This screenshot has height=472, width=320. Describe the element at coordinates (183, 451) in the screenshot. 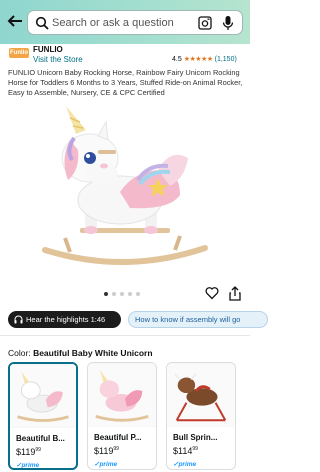

I see `price-whole: $114` at that location.